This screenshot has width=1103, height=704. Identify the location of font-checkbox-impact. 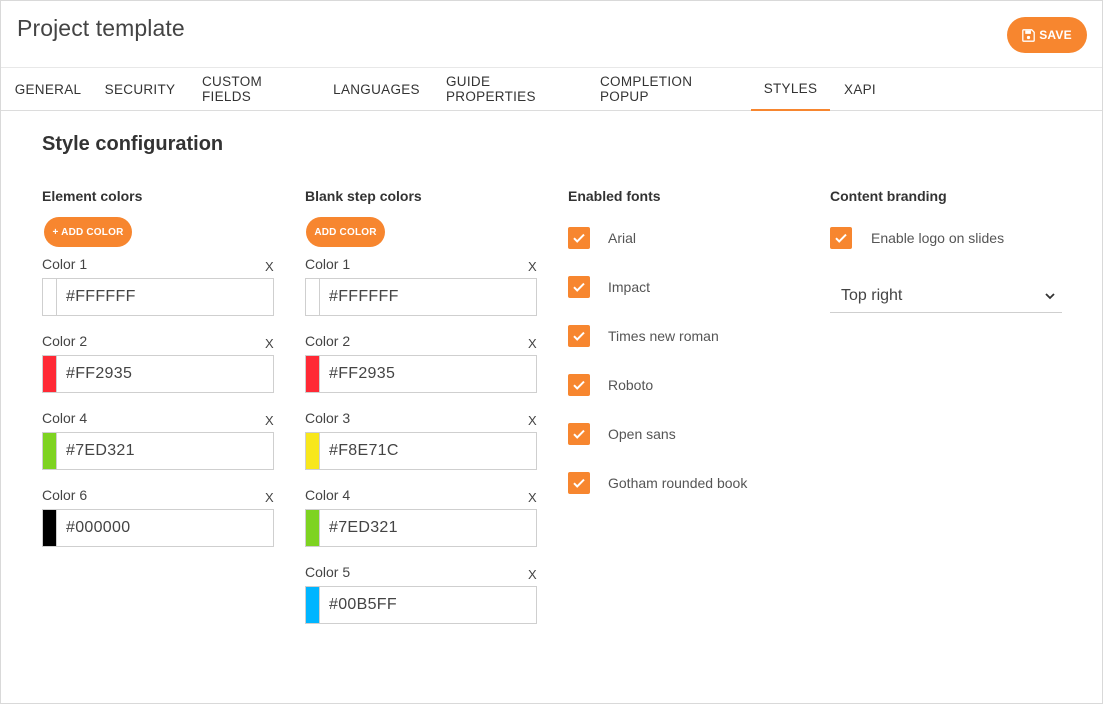
(579, 287).